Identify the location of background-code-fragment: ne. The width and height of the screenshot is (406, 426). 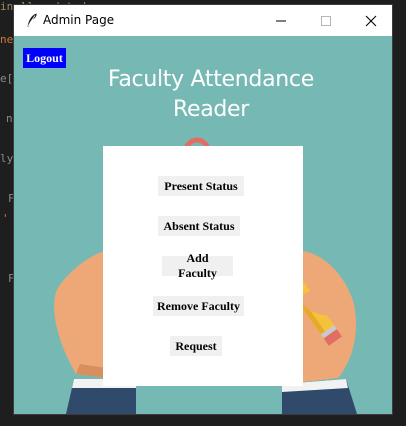
(7, 39).